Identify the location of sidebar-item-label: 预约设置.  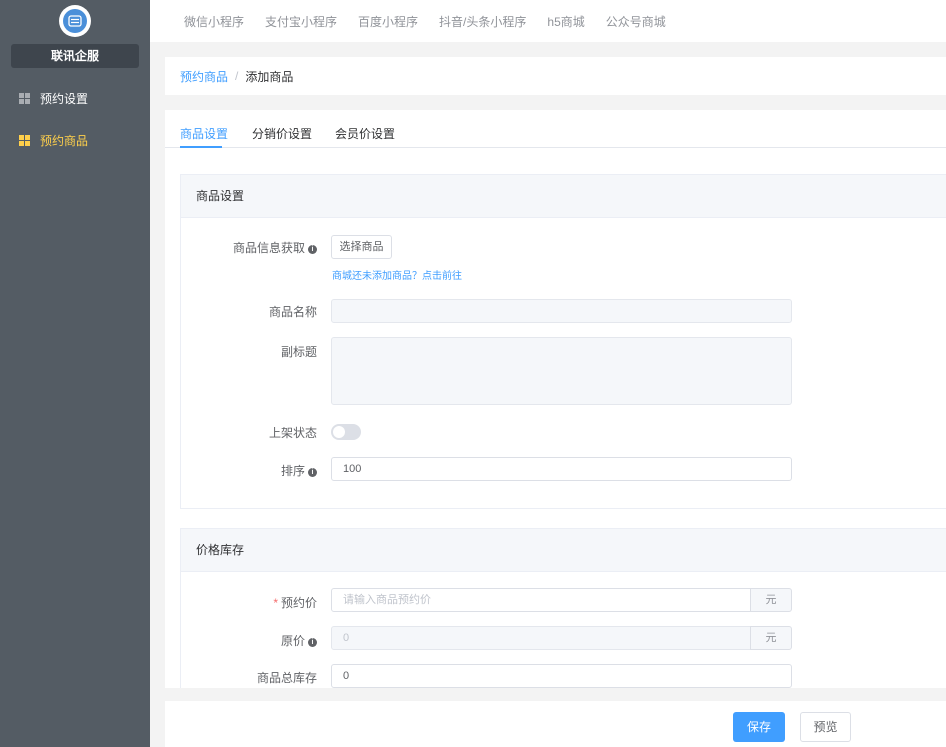
(64, 98).